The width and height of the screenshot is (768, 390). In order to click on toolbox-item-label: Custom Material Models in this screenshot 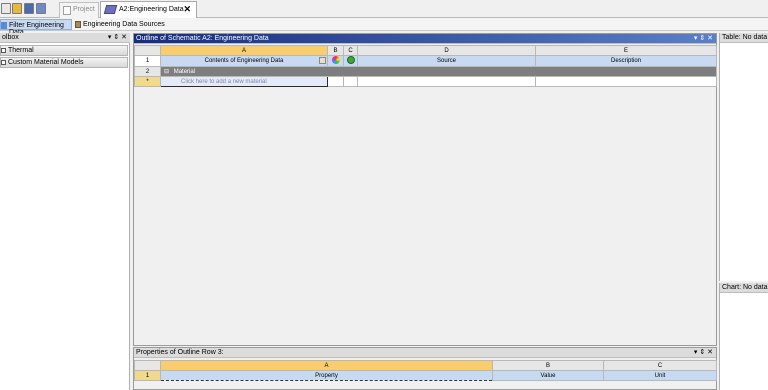, I will do `click(46, 62)`.